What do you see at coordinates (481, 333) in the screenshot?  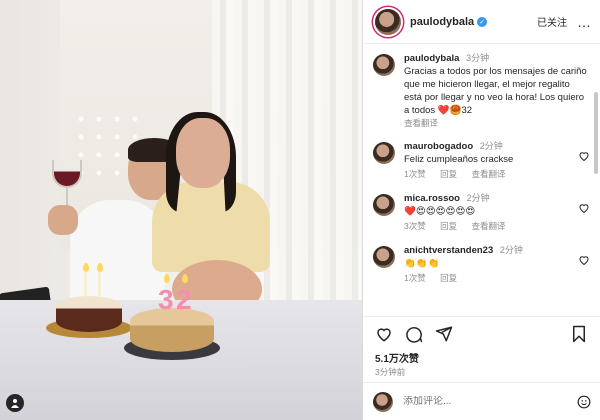 I see `action-bar` at bounding box center [481, 333].